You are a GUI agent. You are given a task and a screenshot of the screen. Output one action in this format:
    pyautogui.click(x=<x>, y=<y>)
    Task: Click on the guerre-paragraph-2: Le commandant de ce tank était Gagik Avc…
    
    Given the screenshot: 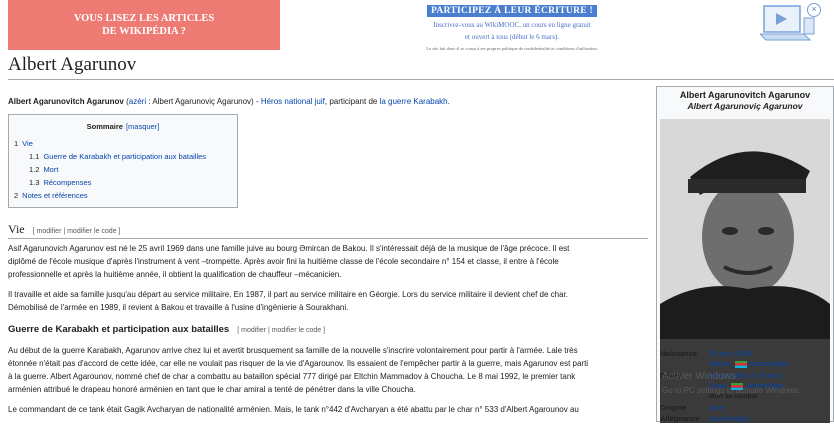 What is the action you would take?
    pyautogui.click(x=327, y=409)
    